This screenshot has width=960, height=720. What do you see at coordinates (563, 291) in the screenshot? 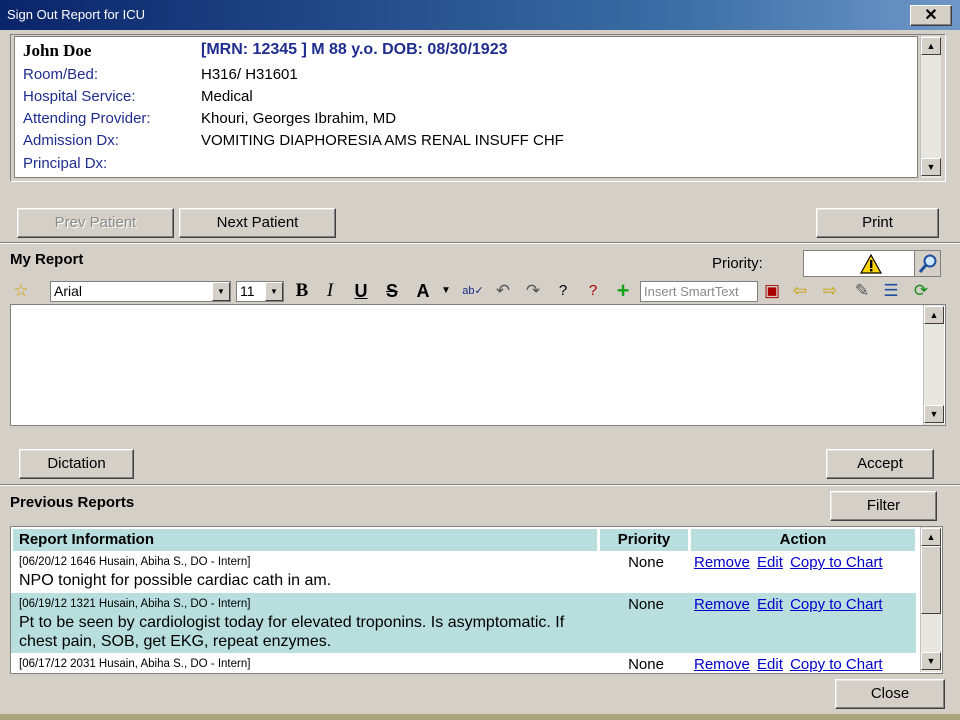
I see `help-icon: ?` at bounding box center [563, 291].